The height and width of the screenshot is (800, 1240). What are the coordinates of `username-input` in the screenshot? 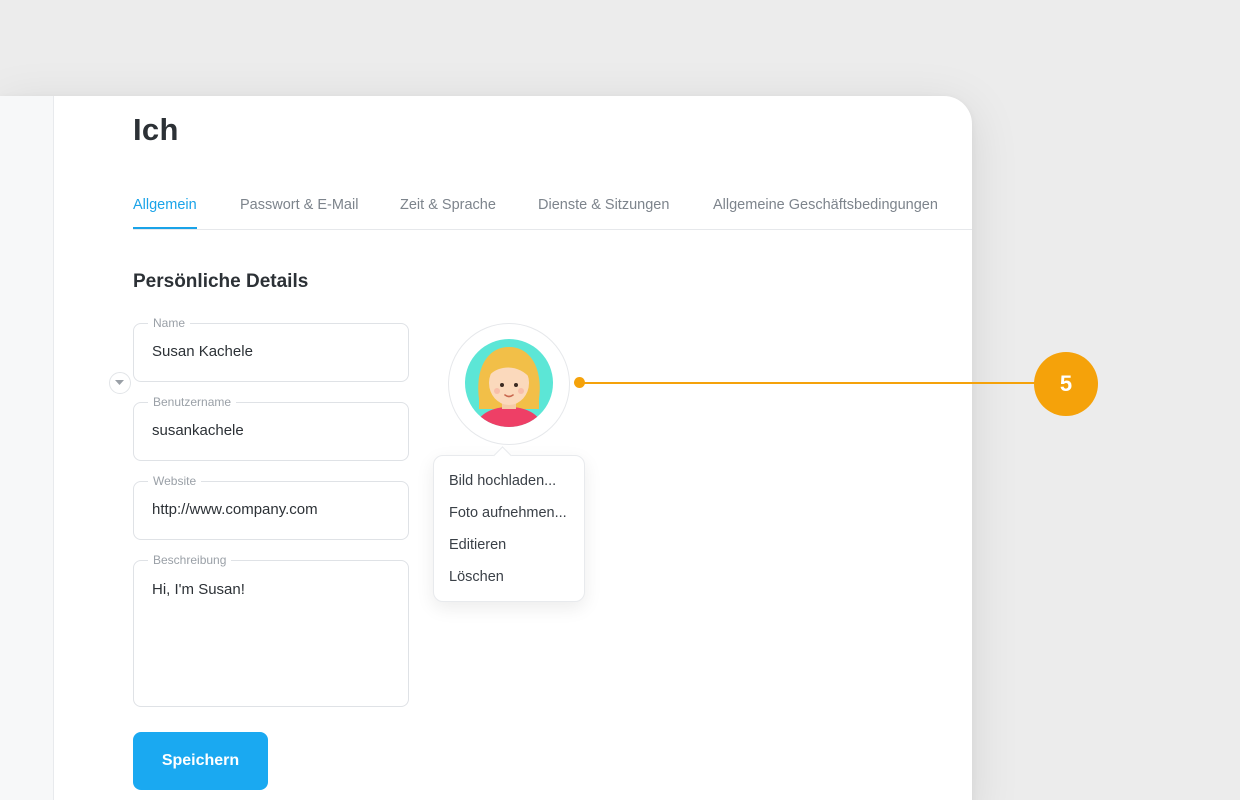 It's located at (272, 430).